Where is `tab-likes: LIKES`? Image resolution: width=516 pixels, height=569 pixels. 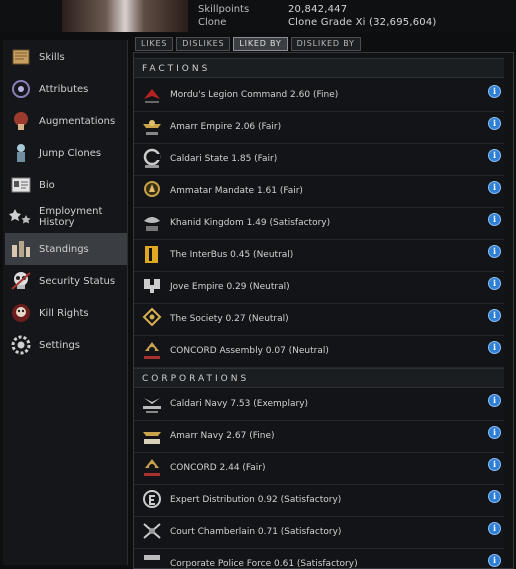 tab-likes: LIKES is located at coordinates (154, 44).